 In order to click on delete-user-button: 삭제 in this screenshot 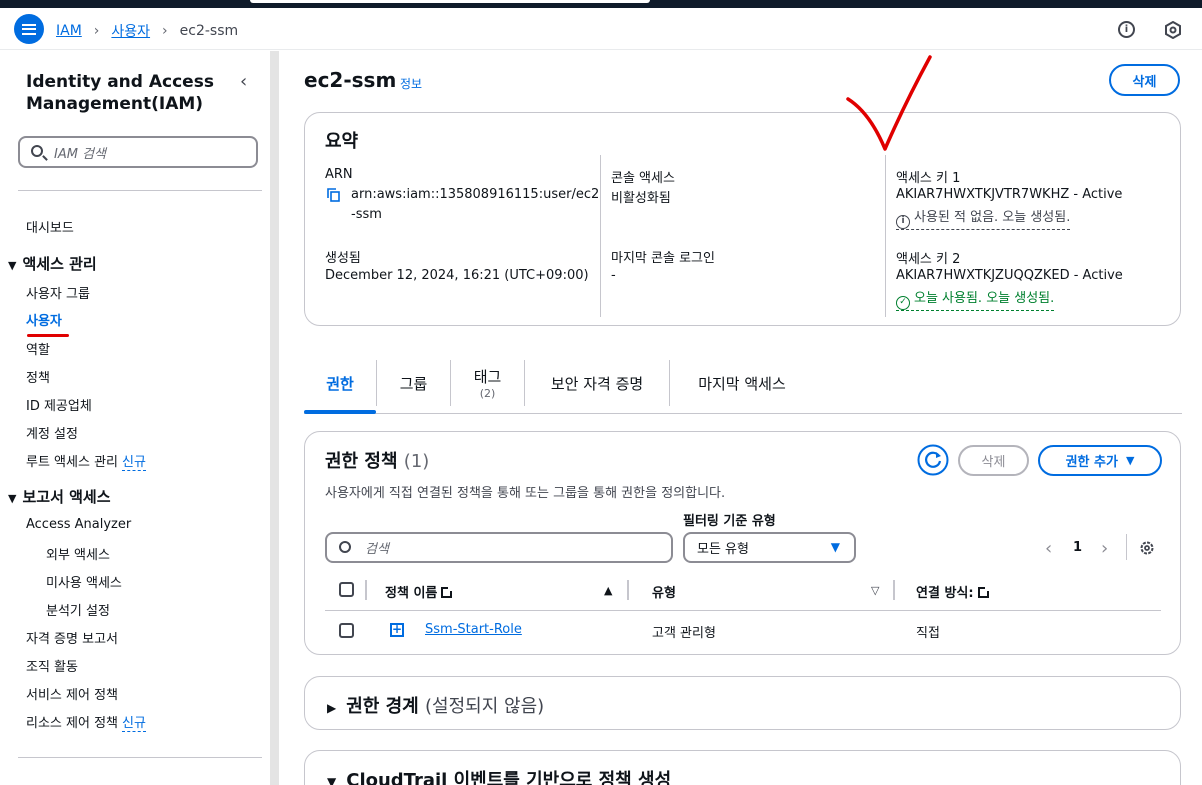, I will do `click(1144, 80)`.